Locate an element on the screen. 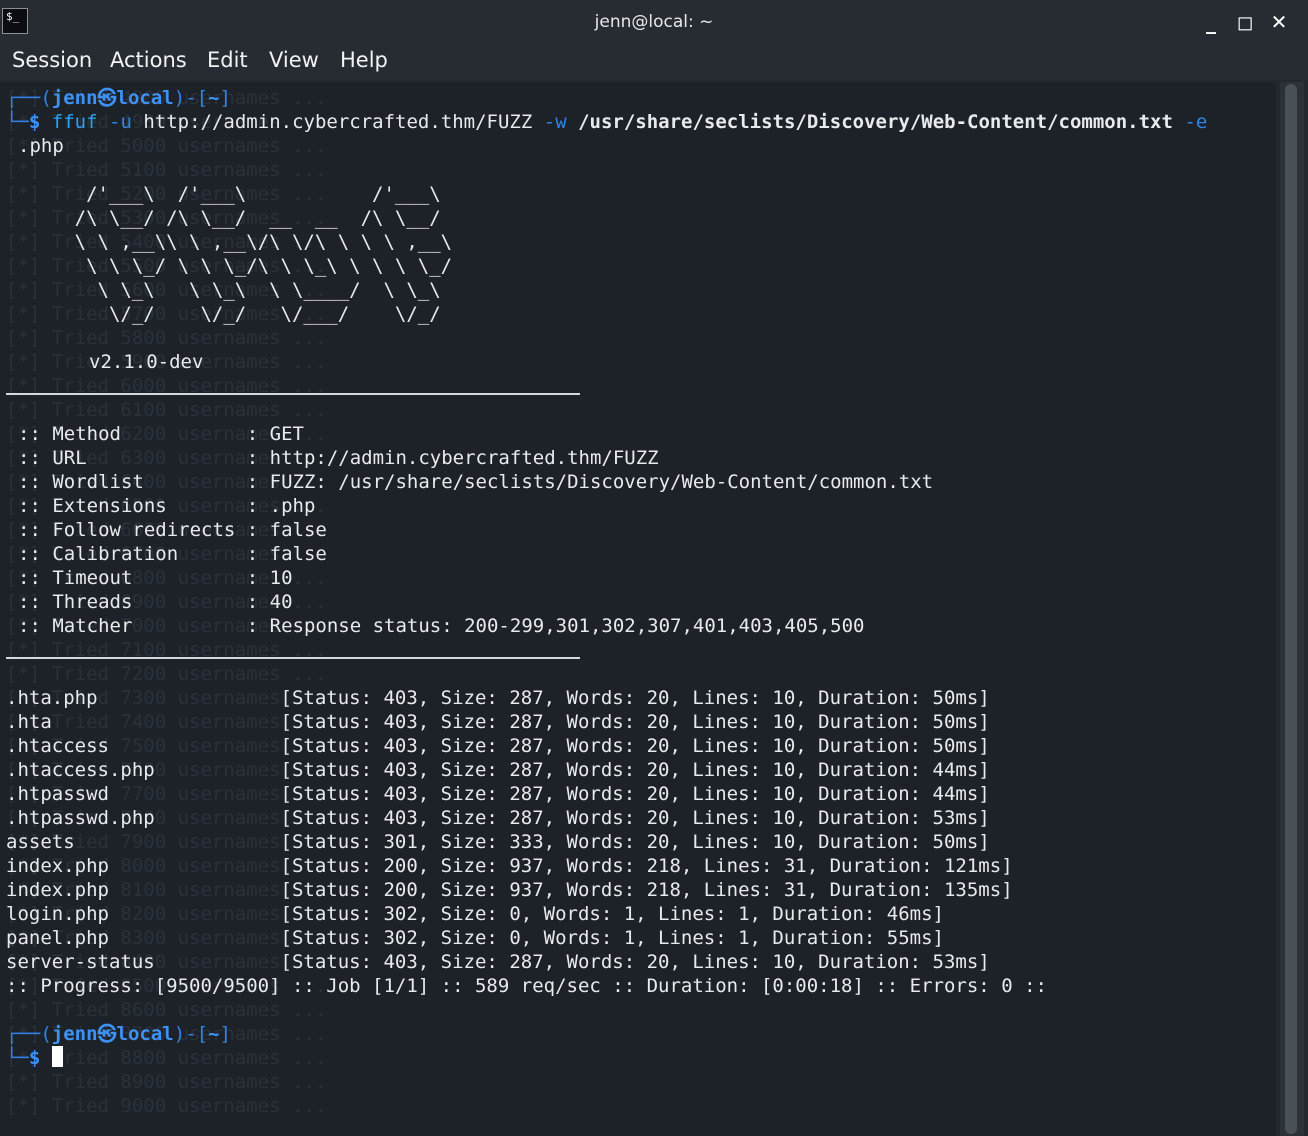 The height and width of the screenshot is (1136, 1308). window-title: jenn@local: ~ is located at coordinates (654, 22).